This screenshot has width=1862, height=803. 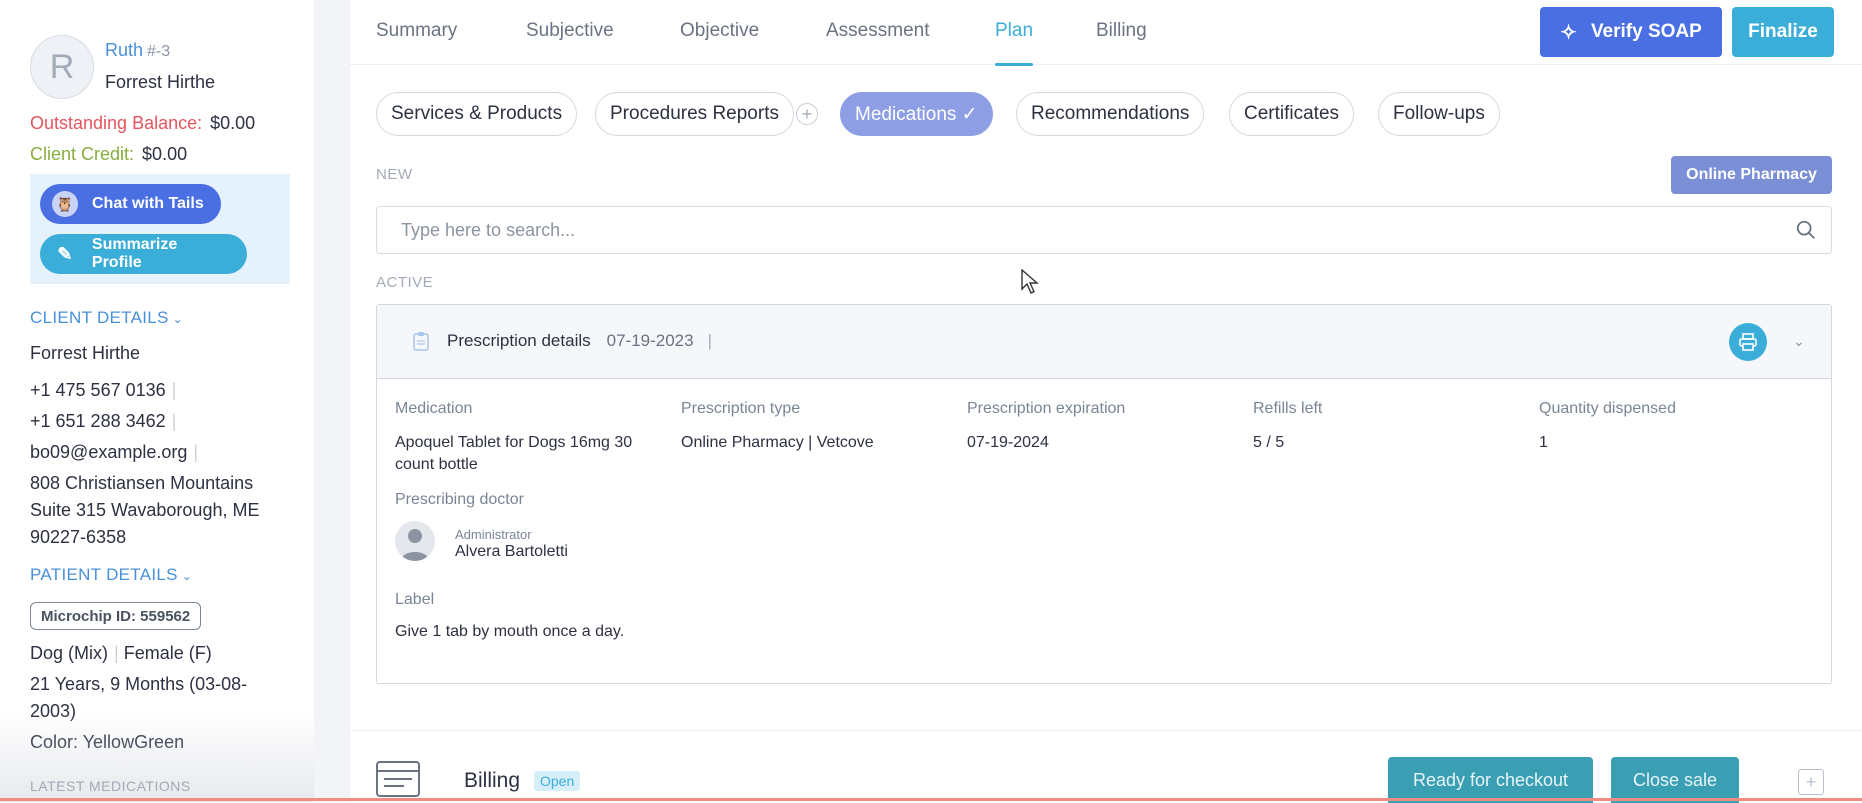 I want to click on summarize-profile-button: ✎ Summarize Profile, so click(x=143, y=254).